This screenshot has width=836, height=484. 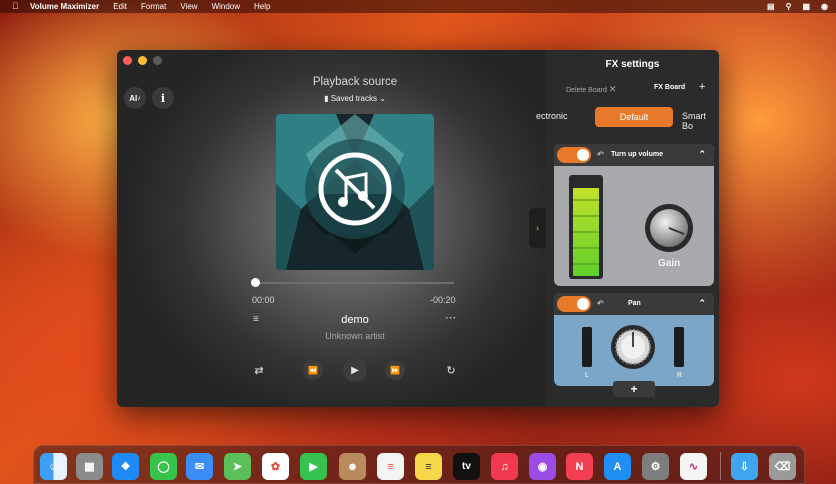 I want to click on tv-label: tv, so click(x=466, y=466).